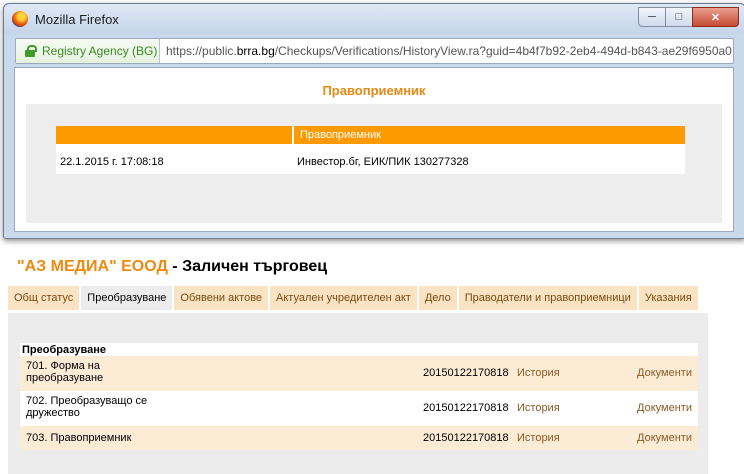 The width and height of the screenshot is (744, 474). I want to click on tab-case: Дело, so click(437, 298).